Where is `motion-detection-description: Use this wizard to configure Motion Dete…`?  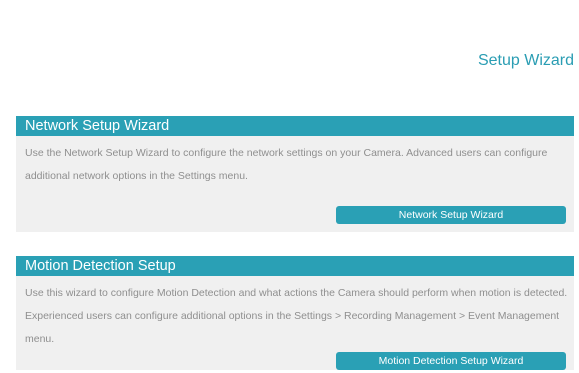 motion-detection-description: Use this wizard to configure Motion Dete… is located at coordinates (296, 316).